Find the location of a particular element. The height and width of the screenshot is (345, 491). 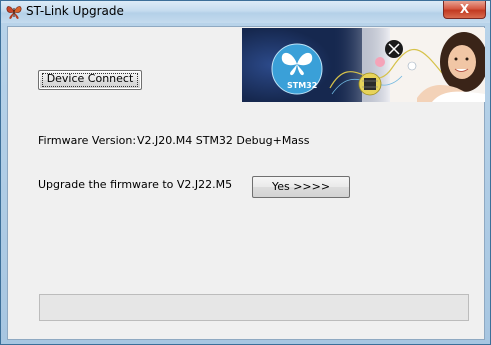

focus-rectangle is located at coordinates (90, 80).